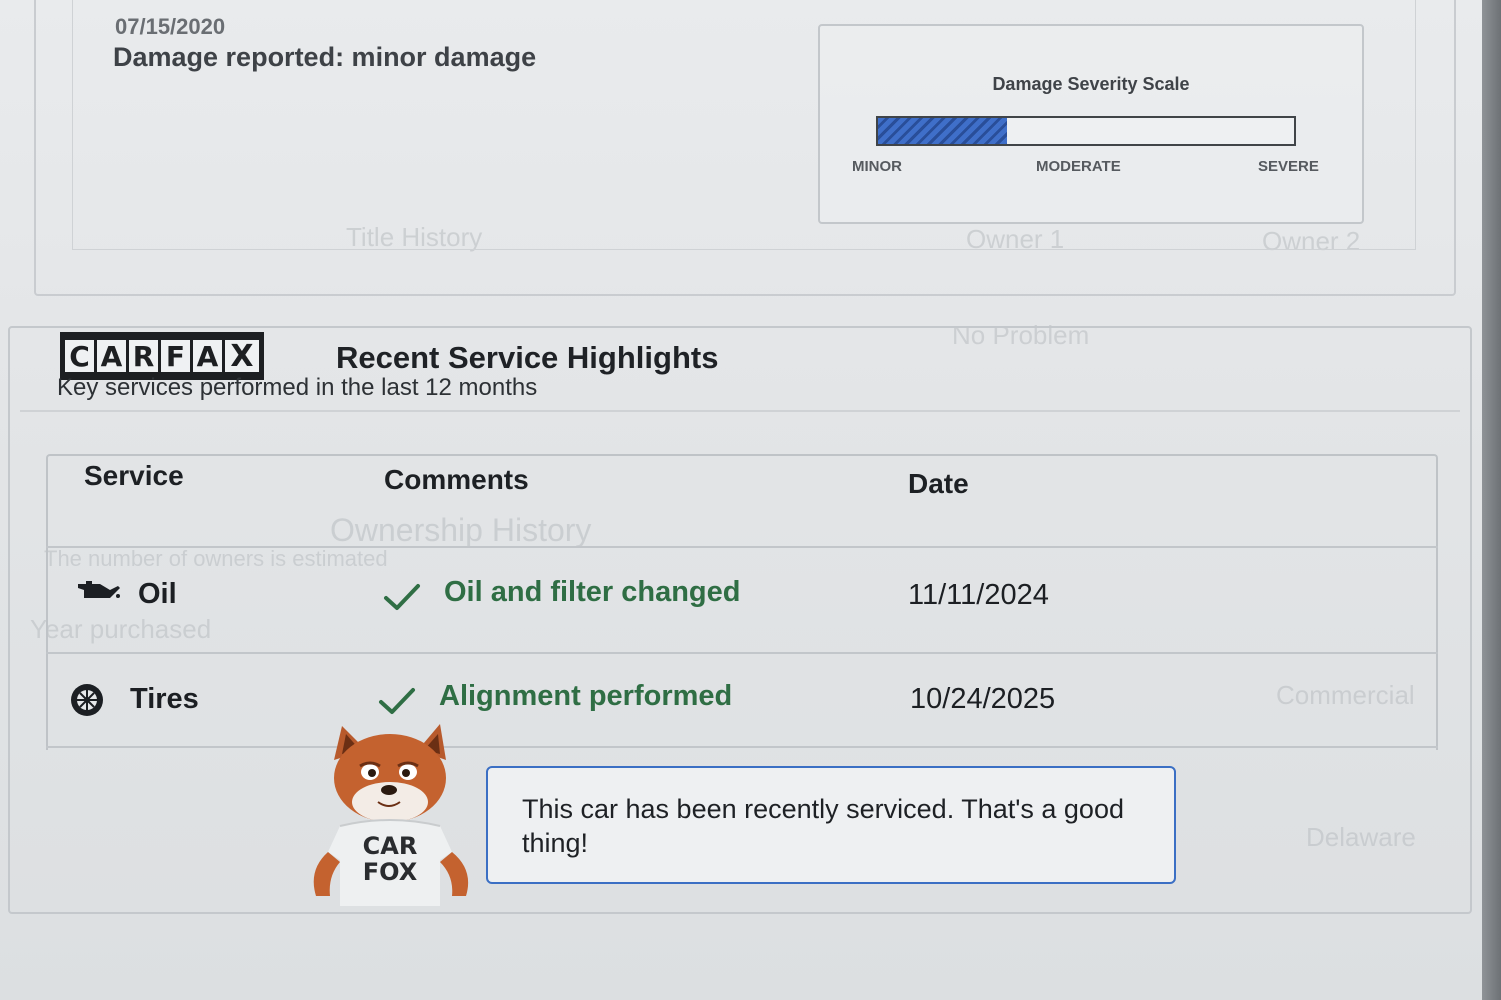  What do you see at coordinates (1078, 166) in the screenshot?
I see `scale-label-moderate: MODERATE` at bounding box center [1078, 166].